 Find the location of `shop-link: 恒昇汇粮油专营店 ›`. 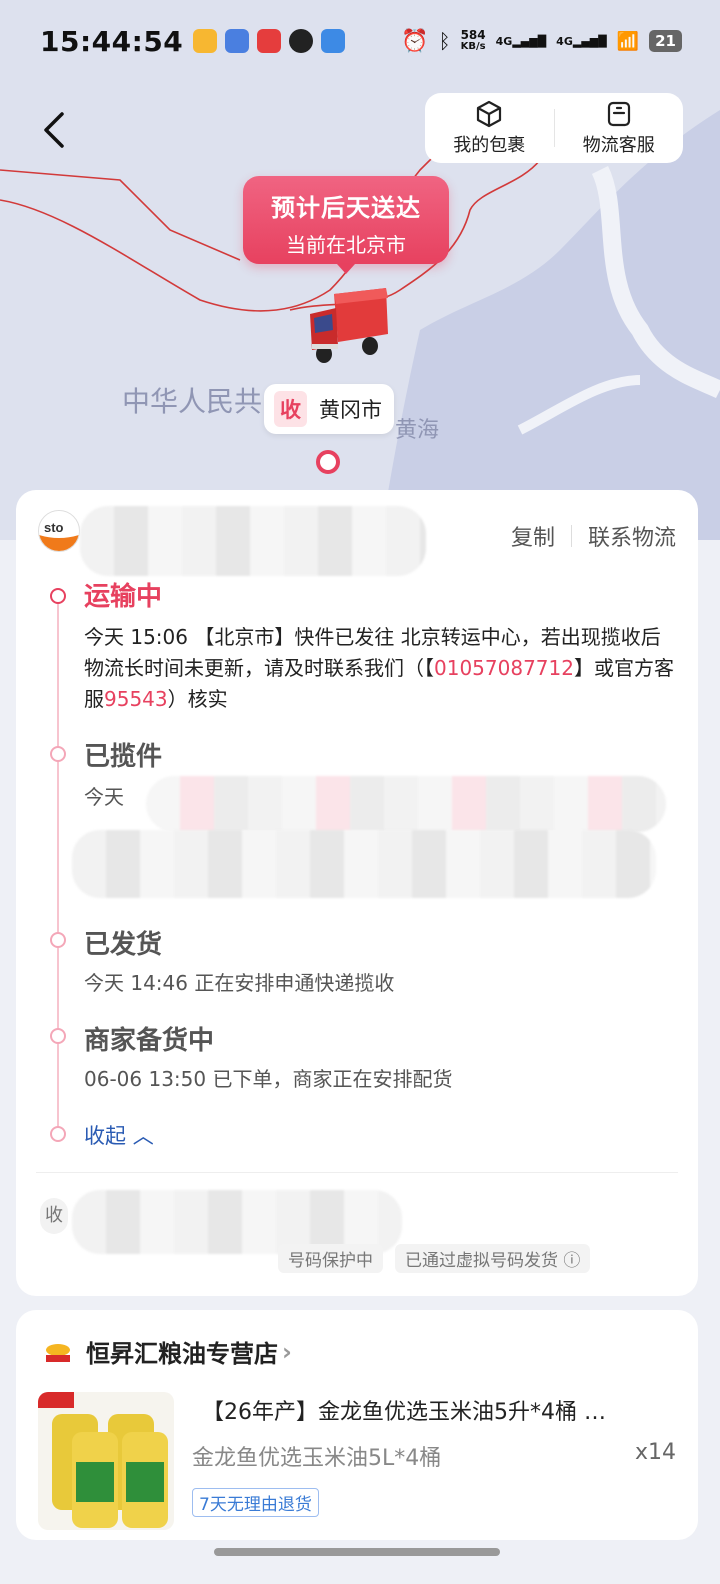

shop-link: 恒昇汇粮油专营店 › is located at coordinates (168, 1351).